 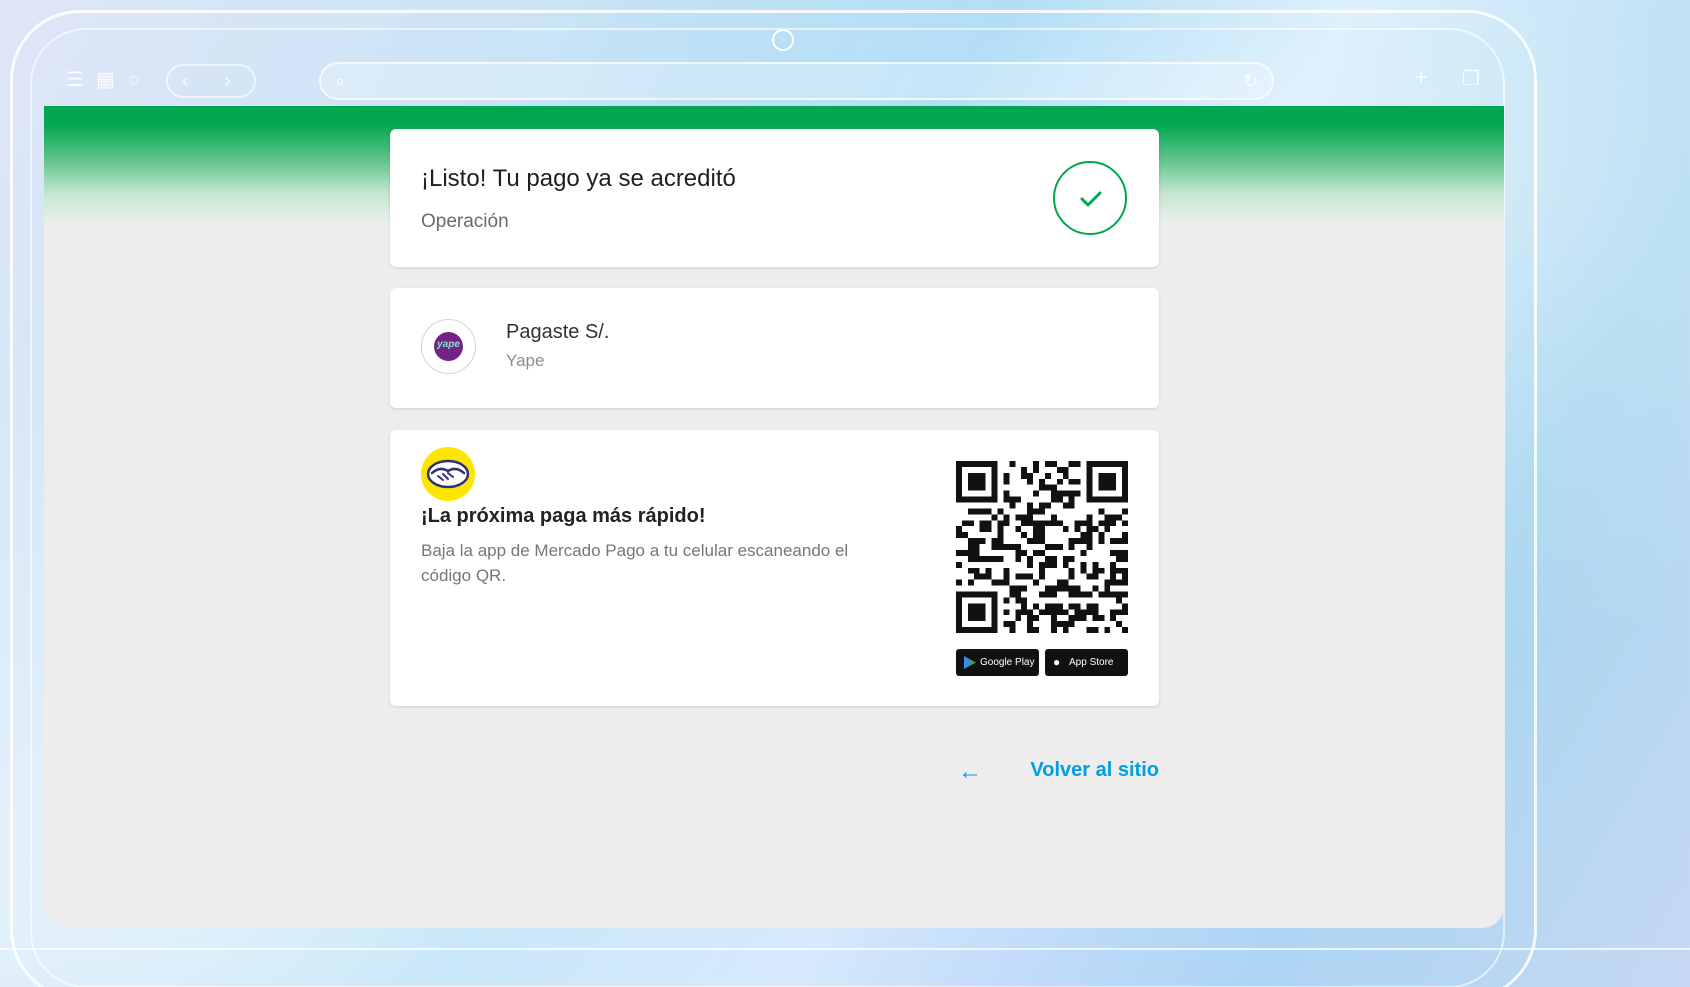 I want to click on google-play-button: Google Play, so click(x=997, y=662).